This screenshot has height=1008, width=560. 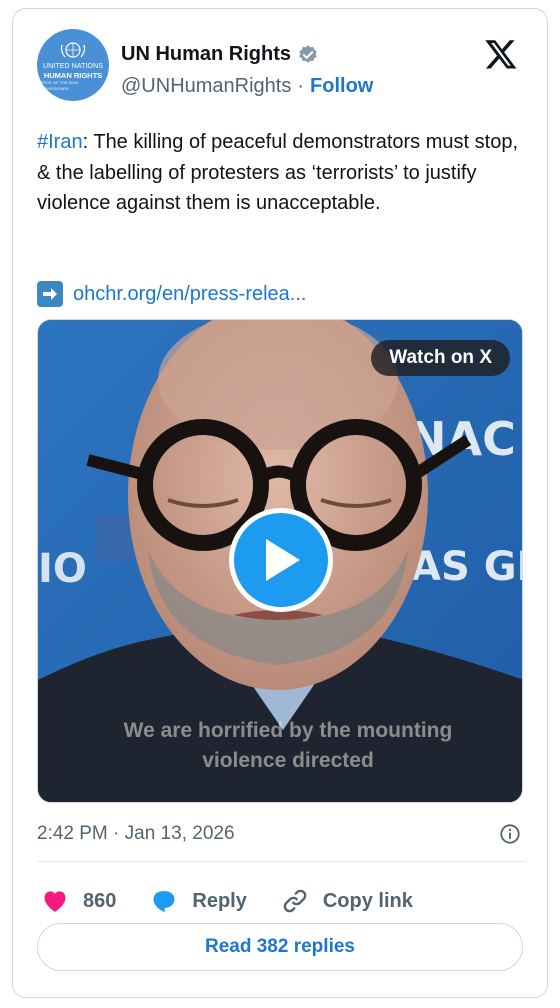 I want to click on copy-link-label: Copy link, so click(x=367, y=900).